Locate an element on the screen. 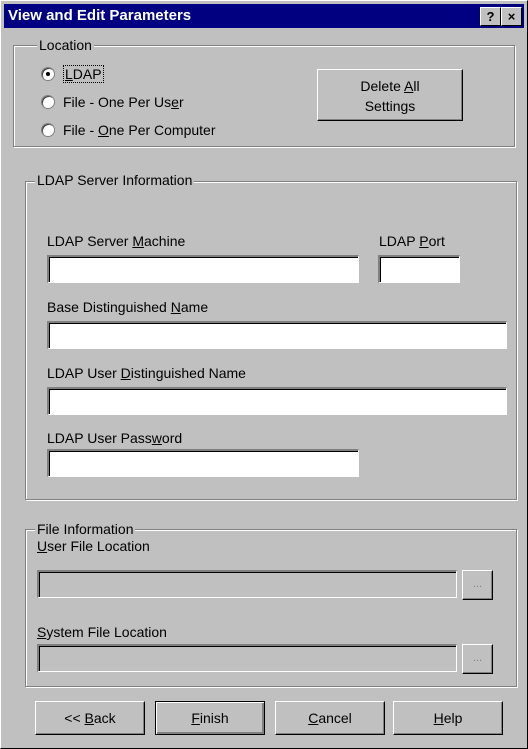 The width and height of the screenshot is (528, 749). radio-file-per-user: File - One Per User is located at coordinates (112, 102).